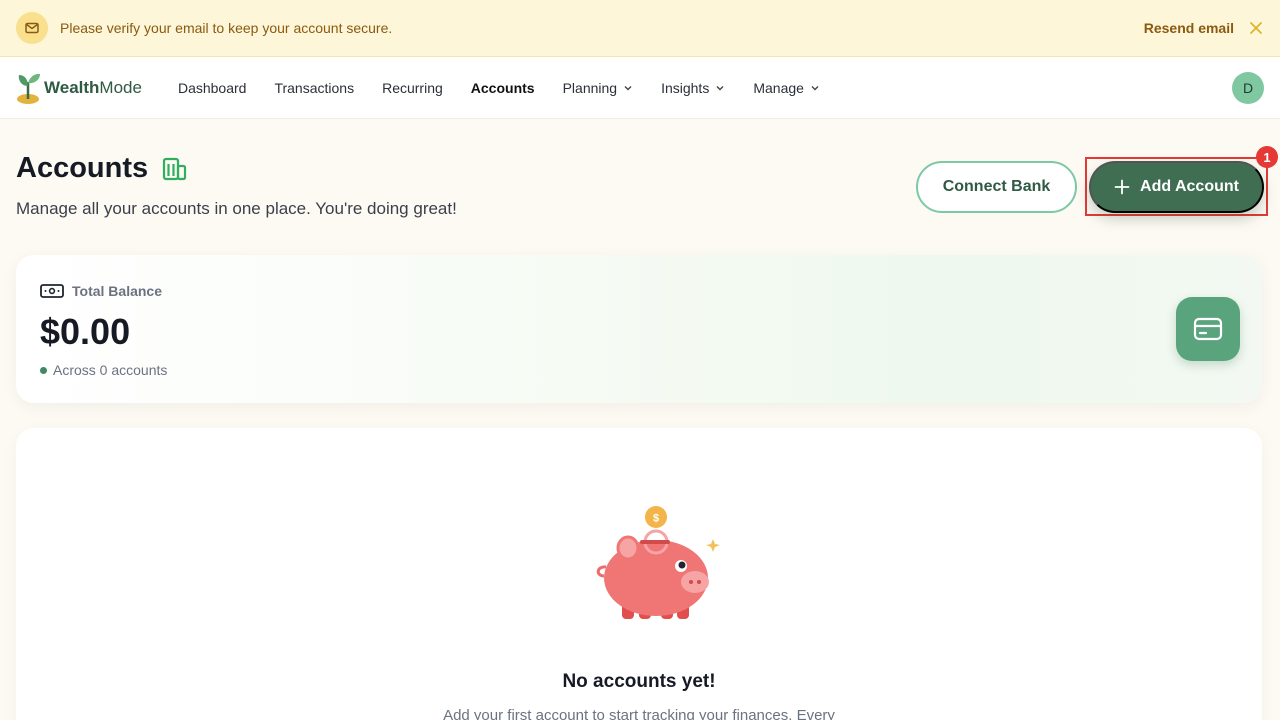 Image resolution: width=1280 pixels, height=720 pixels. What do you see at coordinates (314, 88) in the screenshot?
I see `nav-transactions: Transactions` at bounding box center [314, 88].